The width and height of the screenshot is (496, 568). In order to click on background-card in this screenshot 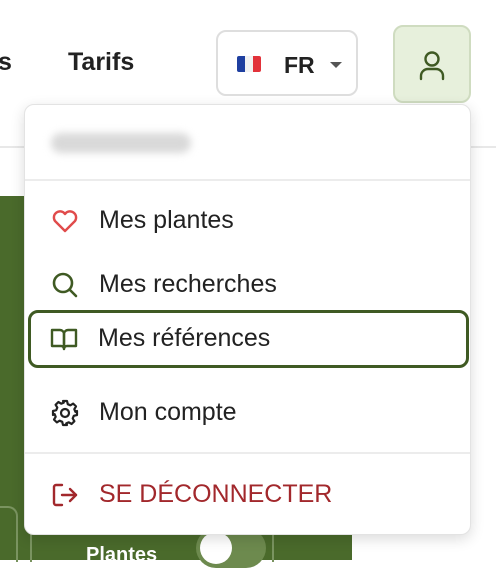, I will do `click(9, 534)`.